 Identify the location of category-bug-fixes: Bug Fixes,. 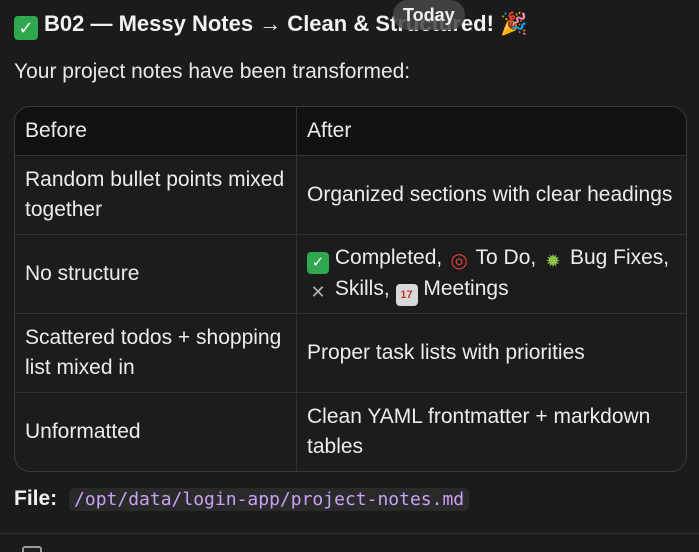
(619, 257).